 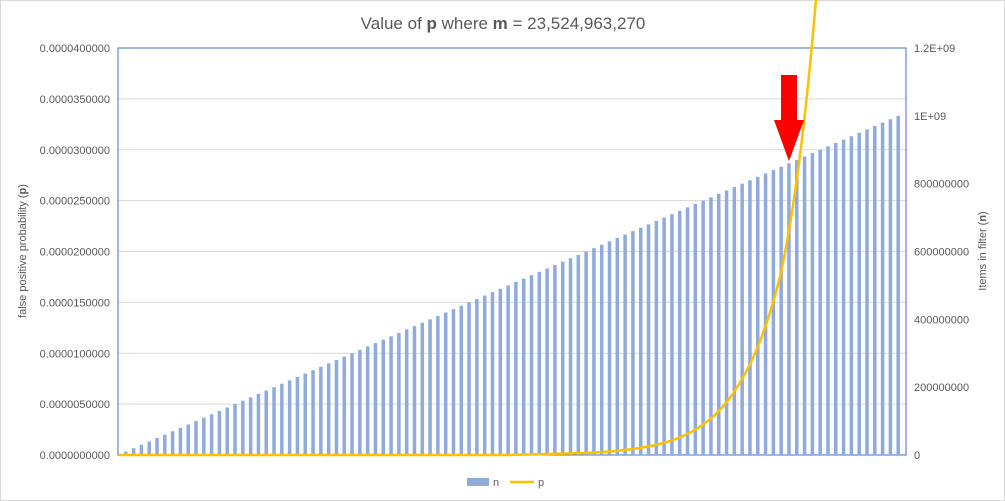 I want to click on right-axis-title: Items in filter (n), so click(x=983, y=250).